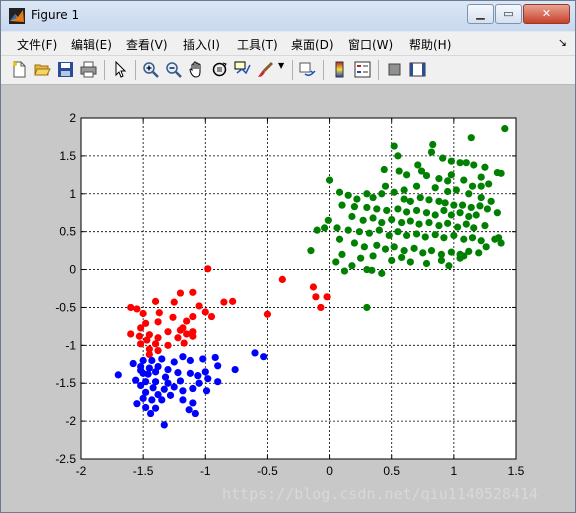  I want to click on link-plot-icon, so click(307, 69).